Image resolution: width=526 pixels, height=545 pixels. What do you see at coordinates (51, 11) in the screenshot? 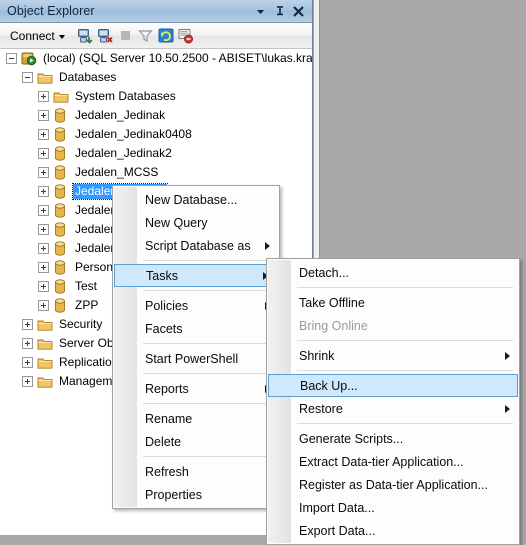
I see `panel-title: Object Explorer` at bounding box center [51, 11].